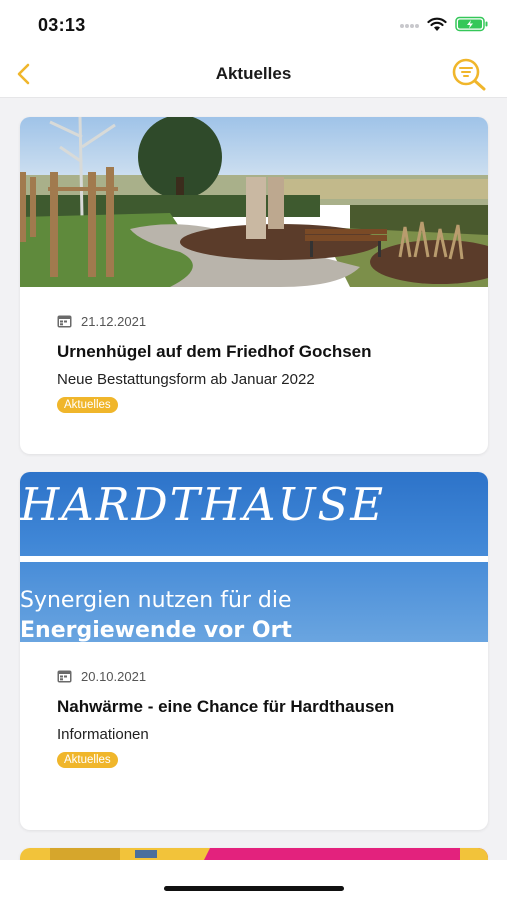 This screenshot has height=900, width=507. Describe the element at coordinates (253, 880) in the screenshot. I see `home-indicator-area` at that location.